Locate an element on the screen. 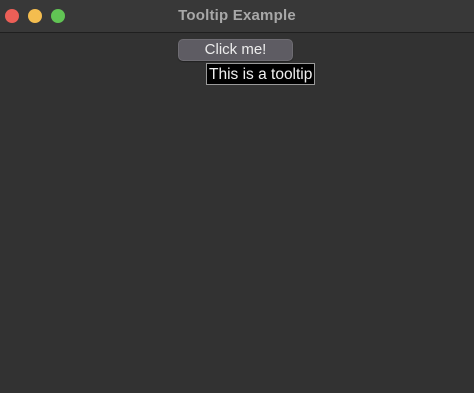  title-bar: Tooltip Example is located at coordinates (237, 16).